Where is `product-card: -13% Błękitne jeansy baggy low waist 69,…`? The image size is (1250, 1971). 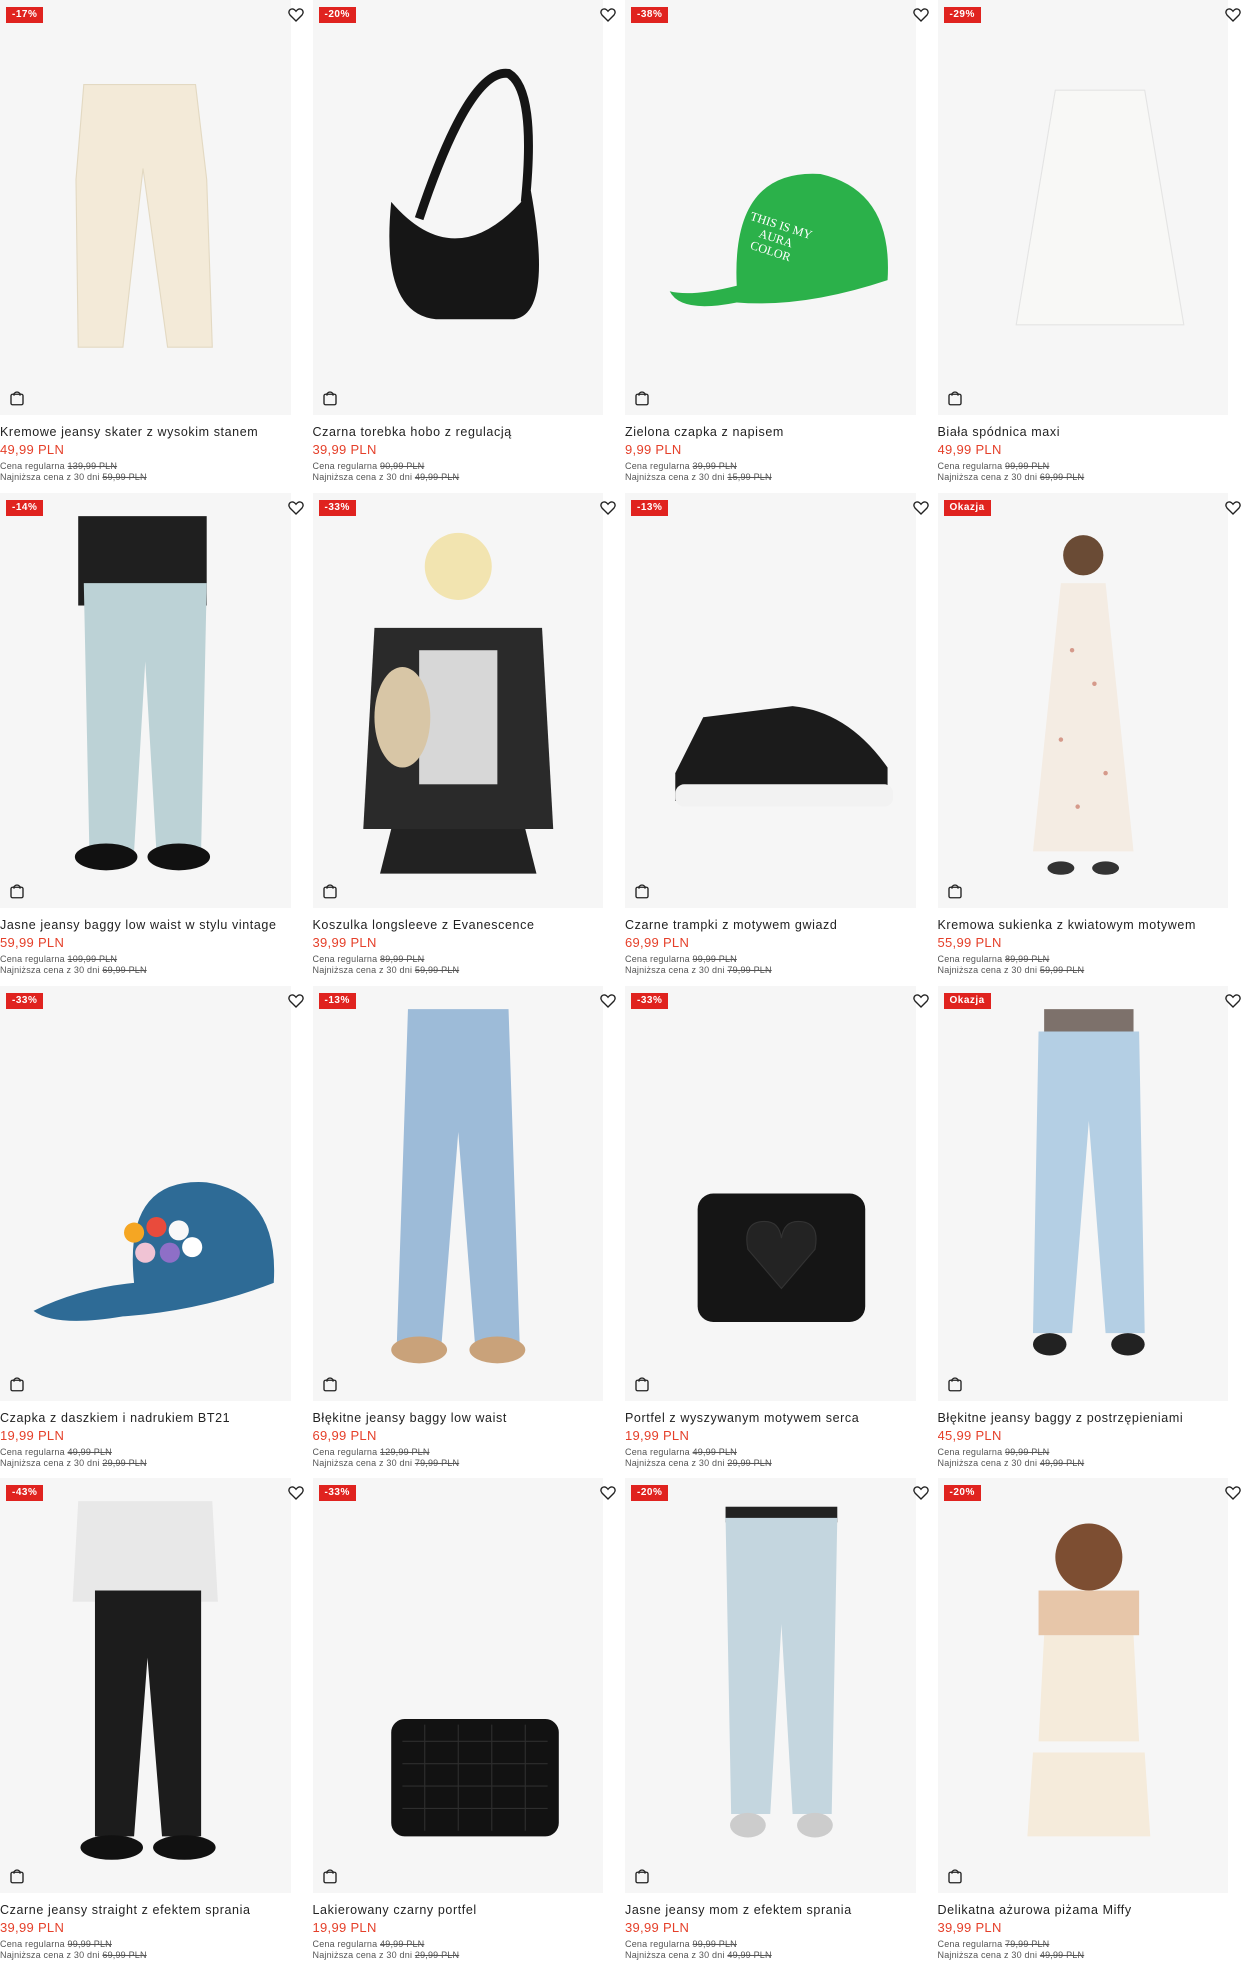
product-card: -13% Błękitne jeansy baggy low waist 69,… is located at coordinates (469, 1232).